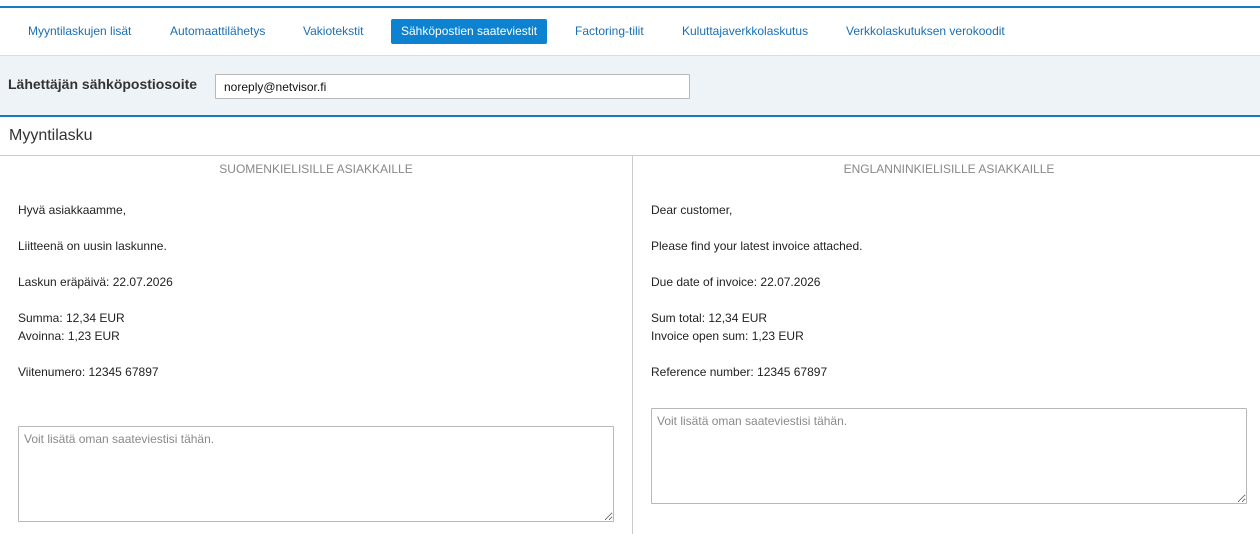 Image resolution: width=1260 pixels, height=534 pixels. I want to click on column-divider, so click(632, 345).